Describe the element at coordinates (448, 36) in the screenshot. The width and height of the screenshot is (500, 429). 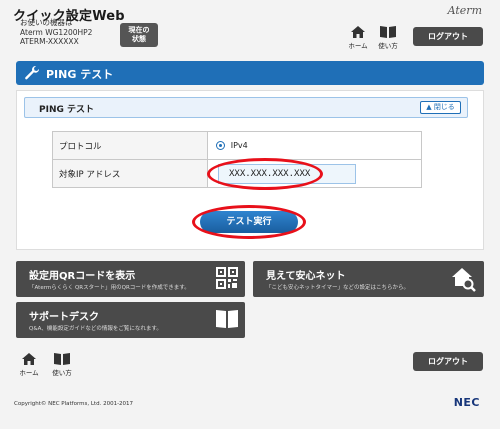
I see `logout-button: ログアウト` at that location.